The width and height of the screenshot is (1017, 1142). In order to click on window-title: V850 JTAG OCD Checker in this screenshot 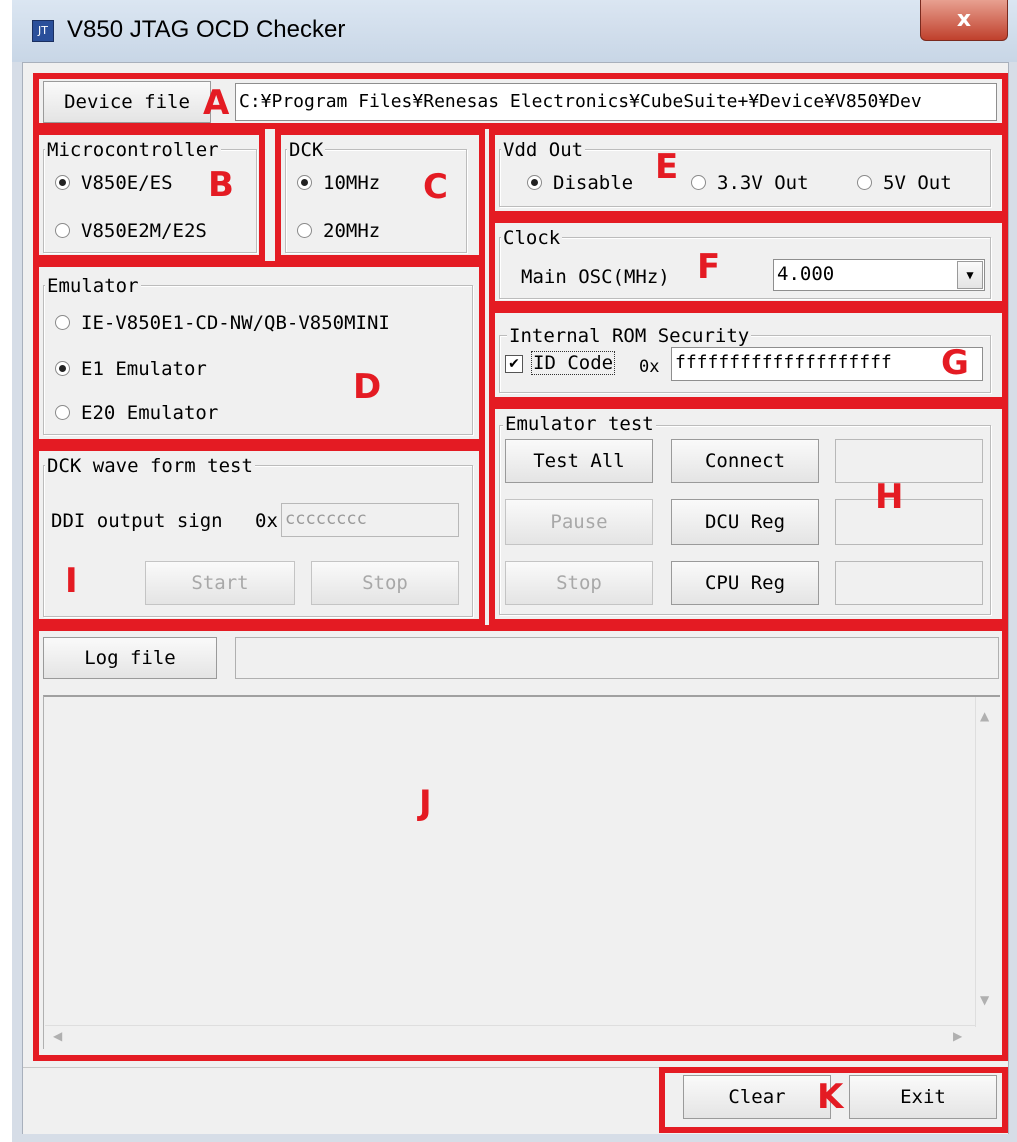, I will do `click(206, 29)`.